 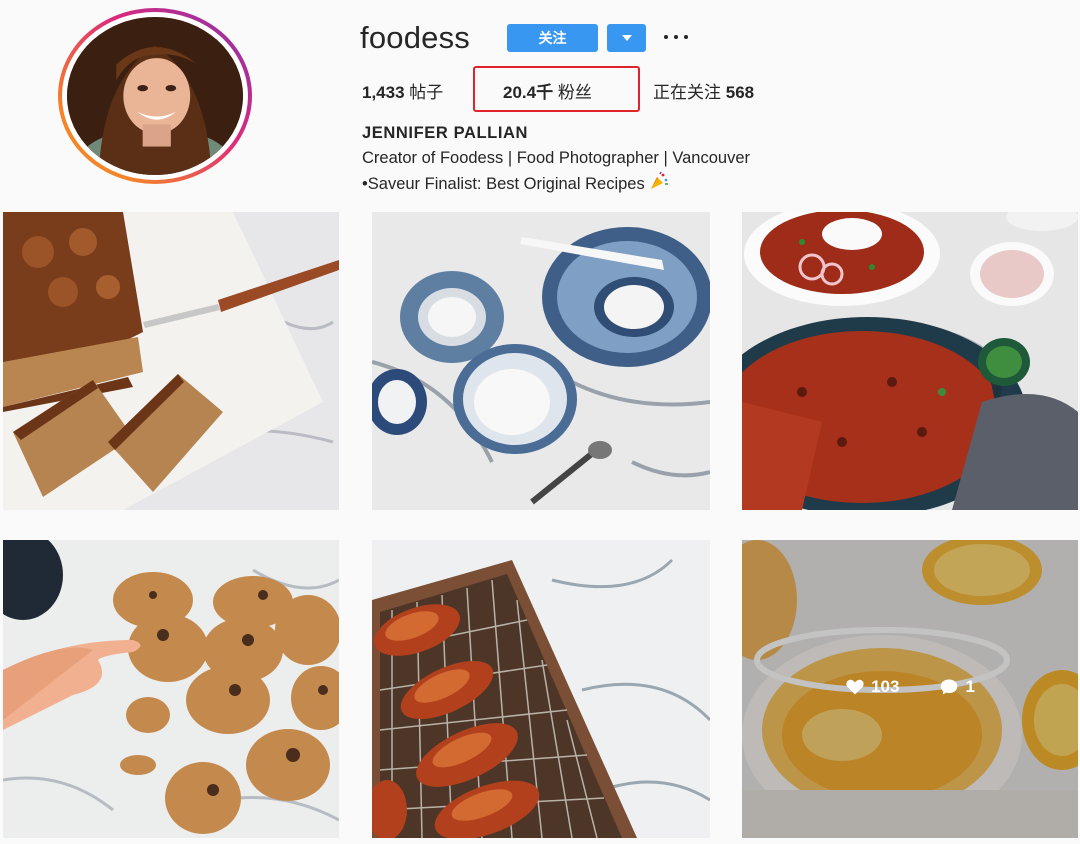 I want to click on chicken-drumsticks-image, so click(x=541, y=689).